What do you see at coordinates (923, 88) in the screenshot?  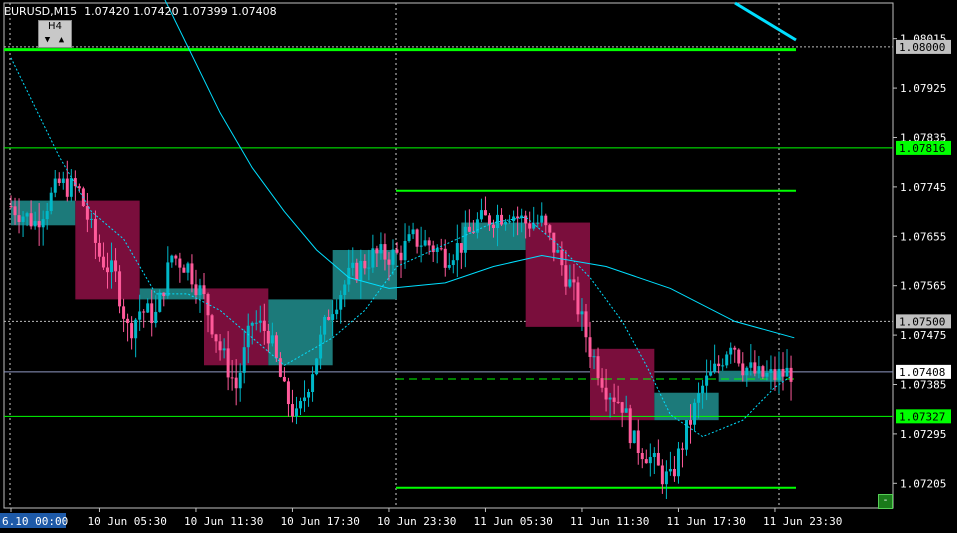 I see `price-tick-label: 1.07925` at bounding box center [923, 88].